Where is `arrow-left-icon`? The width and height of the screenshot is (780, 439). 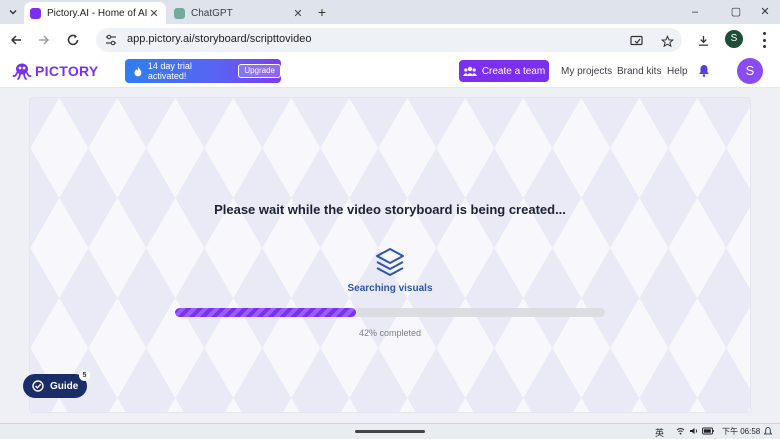 arrow-left-icon is located at coordinates (15, 40).